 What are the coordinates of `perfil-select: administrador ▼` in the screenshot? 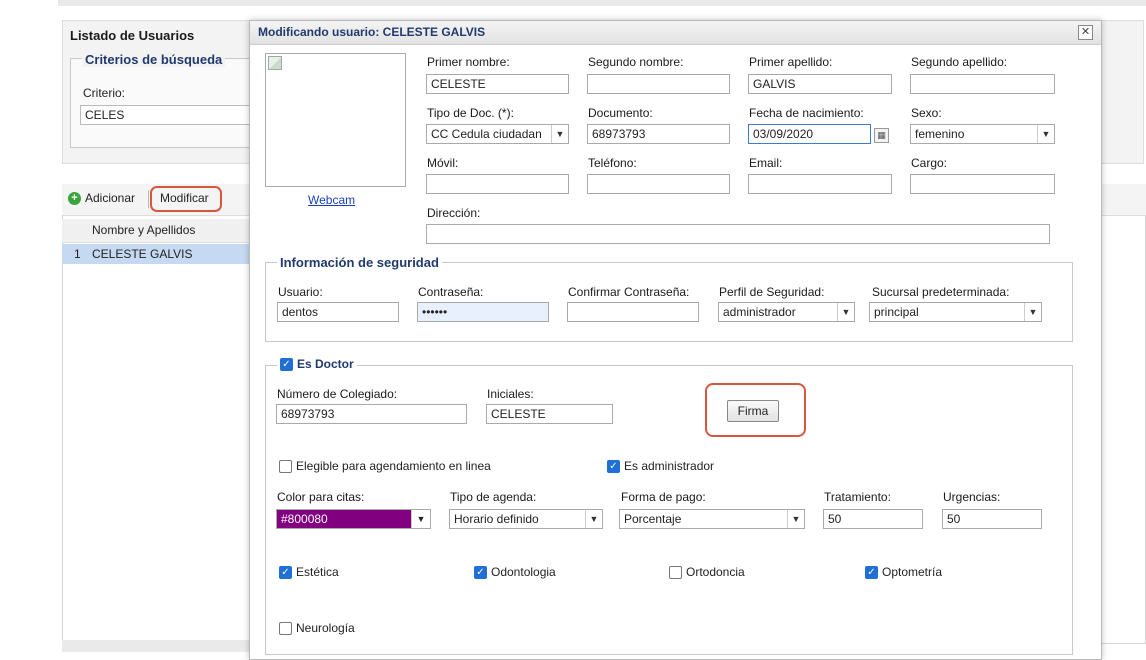 It's located at (786, 312).